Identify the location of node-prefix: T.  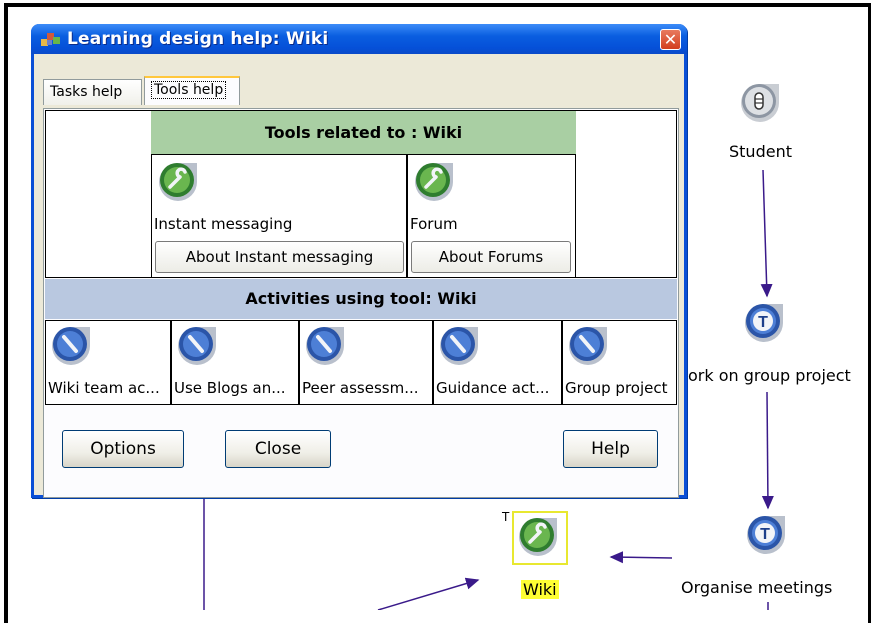
(506, 517).